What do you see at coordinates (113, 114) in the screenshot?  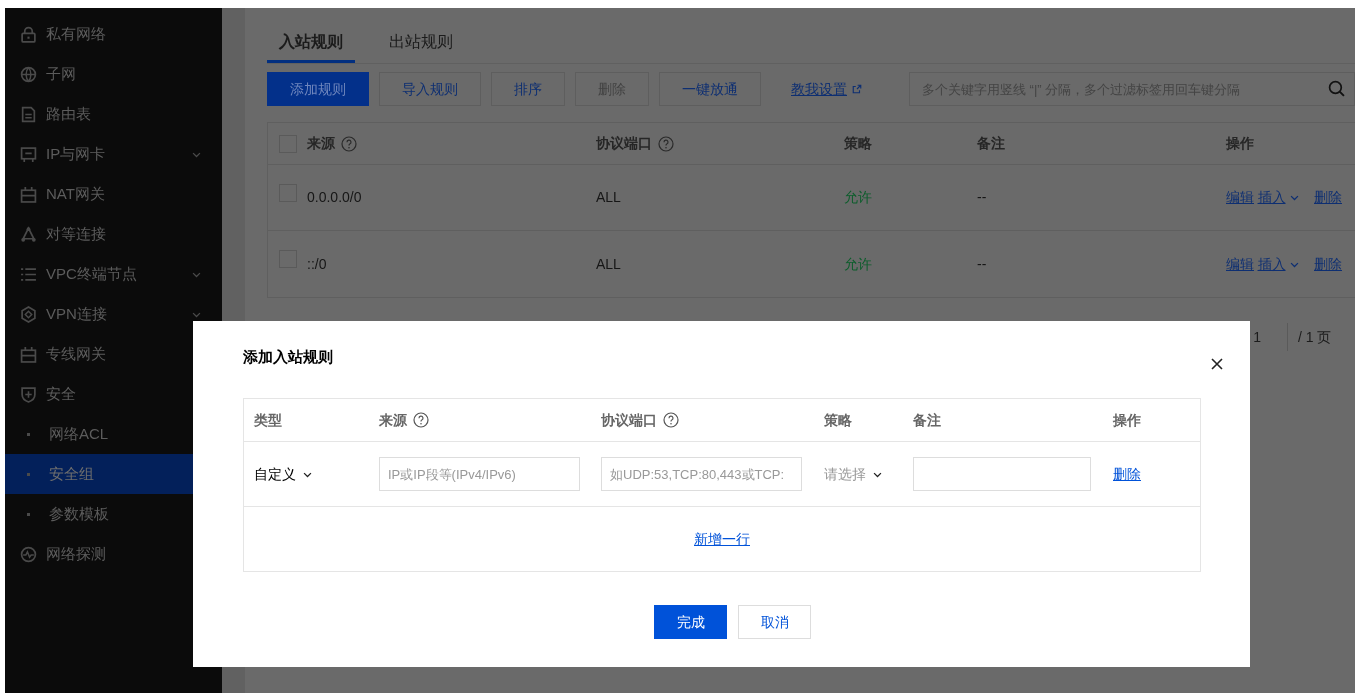 I see `sidebar-item: 路由表` at bounding box center [113, 114].